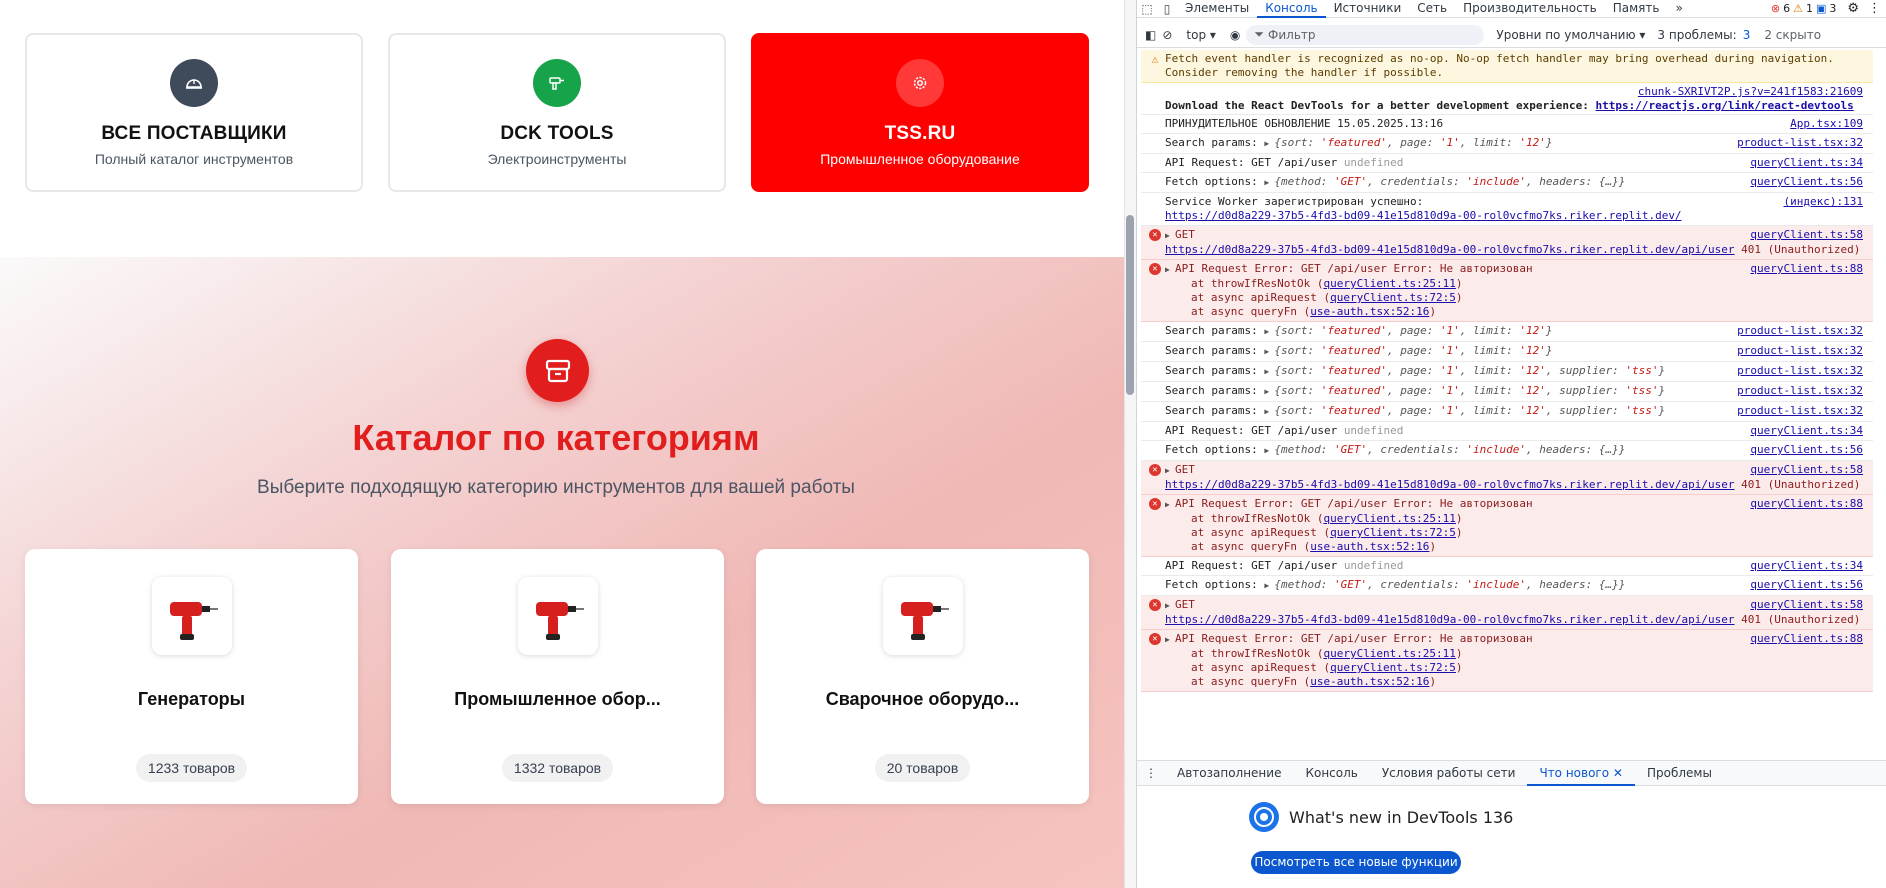  I want to click on log-levels-select: Уровни по умолчанию ▾, so click(1570, 35).